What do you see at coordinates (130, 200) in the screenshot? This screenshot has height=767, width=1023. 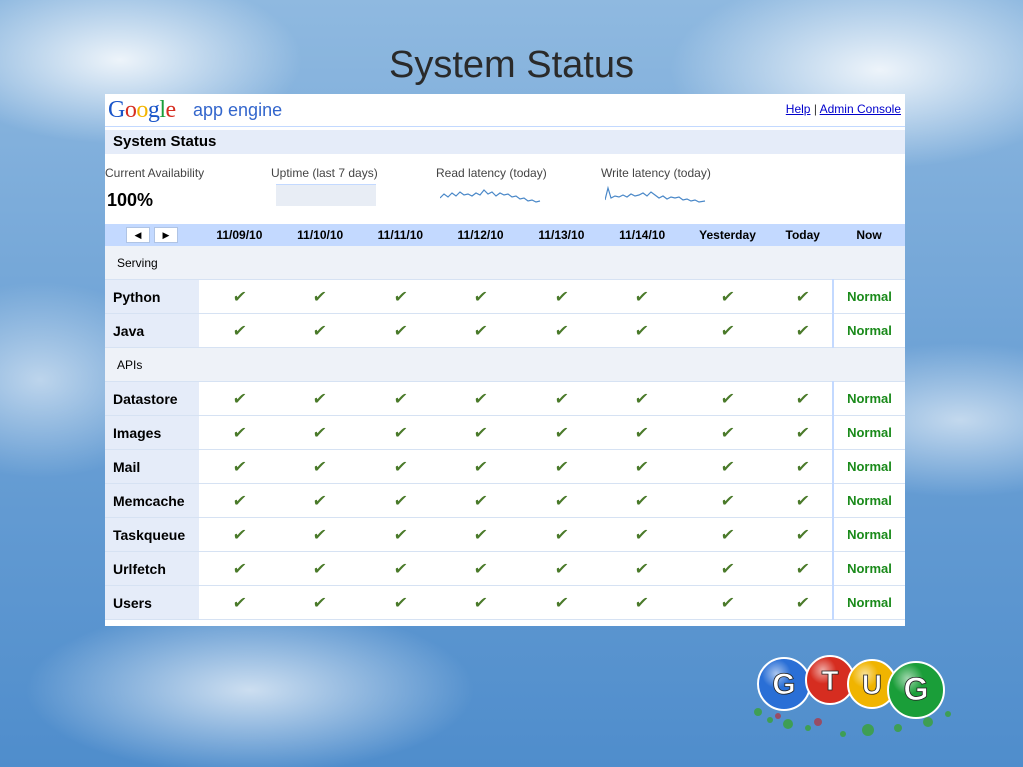 I see `availability-value: 100%` at bounding box center [130, 200].